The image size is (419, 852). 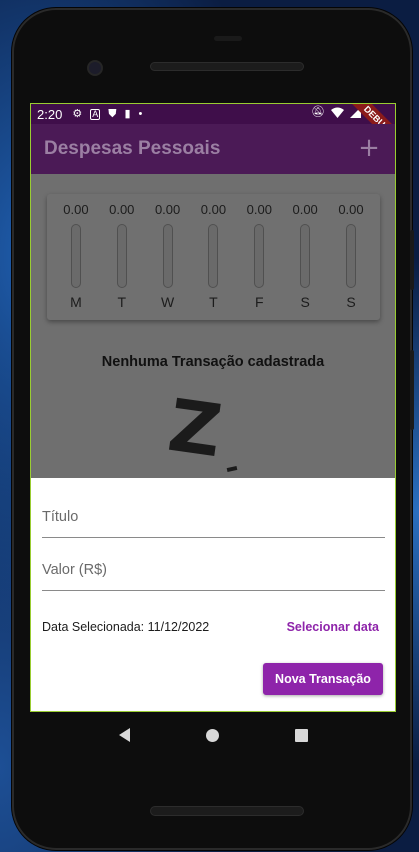 I want to click on title-input, so click(x=213, y=517).